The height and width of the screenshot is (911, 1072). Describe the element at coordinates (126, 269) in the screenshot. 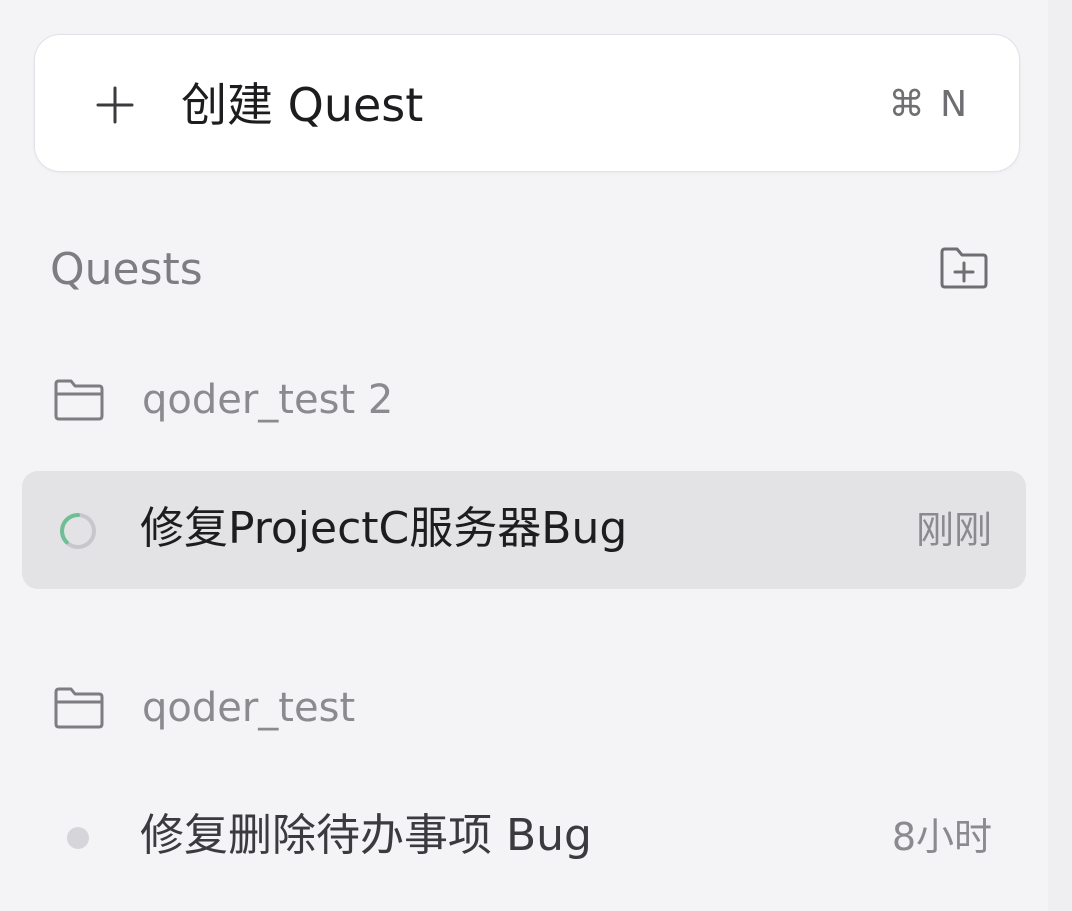

I see `quests-section-title: Quests` at that location.